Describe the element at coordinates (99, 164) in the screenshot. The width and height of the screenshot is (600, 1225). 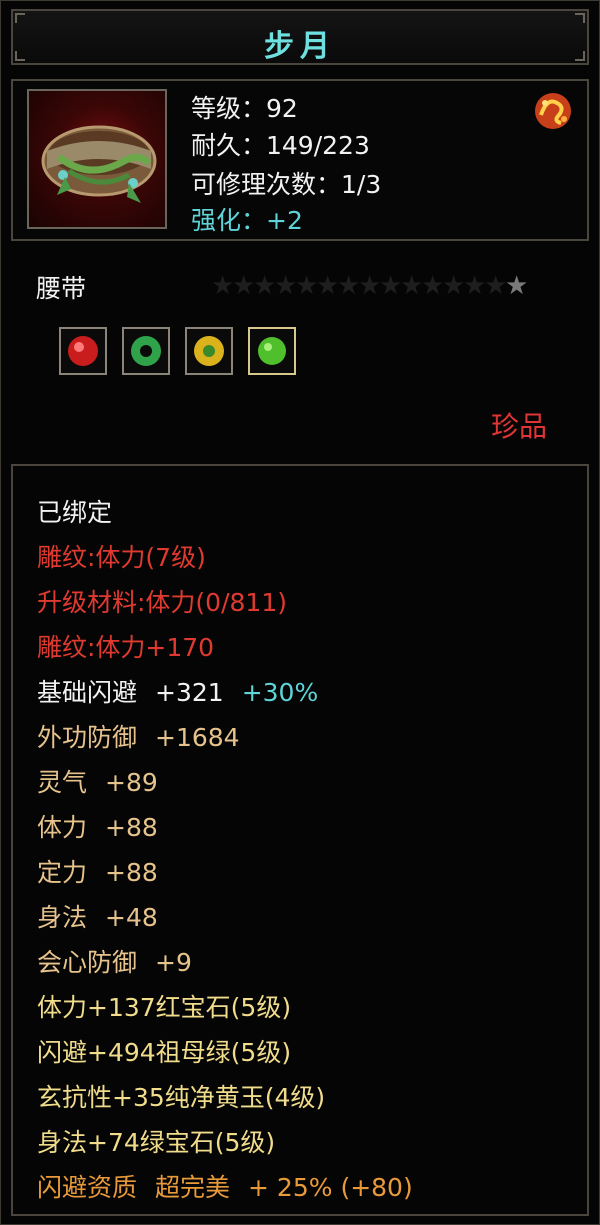
I see `belt-icon` at that location.